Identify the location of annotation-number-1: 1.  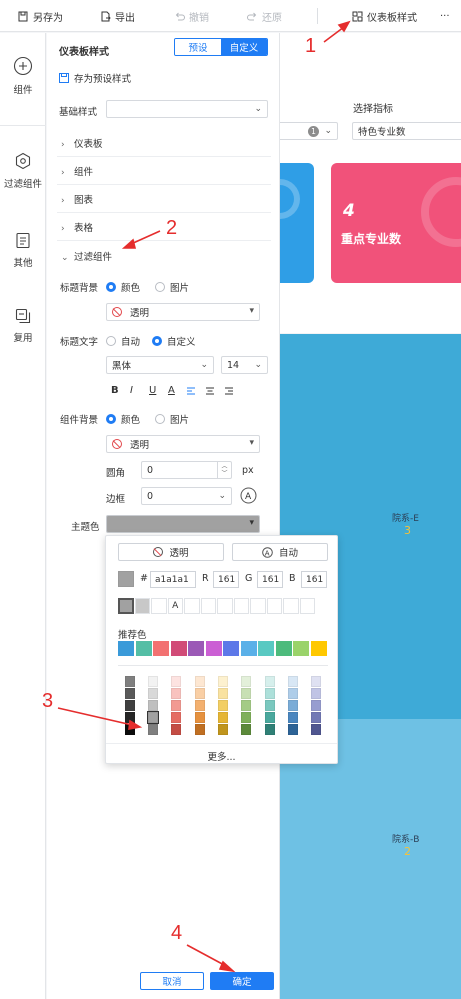
(311, 46).